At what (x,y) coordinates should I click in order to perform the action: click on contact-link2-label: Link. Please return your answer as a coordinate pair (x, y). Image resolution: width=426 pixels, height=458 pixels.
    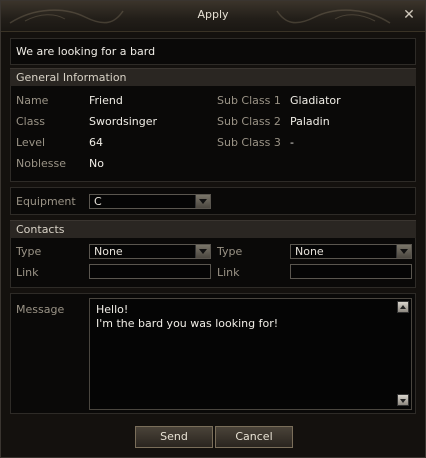
    Looking at the image, I should click on (228, 272).